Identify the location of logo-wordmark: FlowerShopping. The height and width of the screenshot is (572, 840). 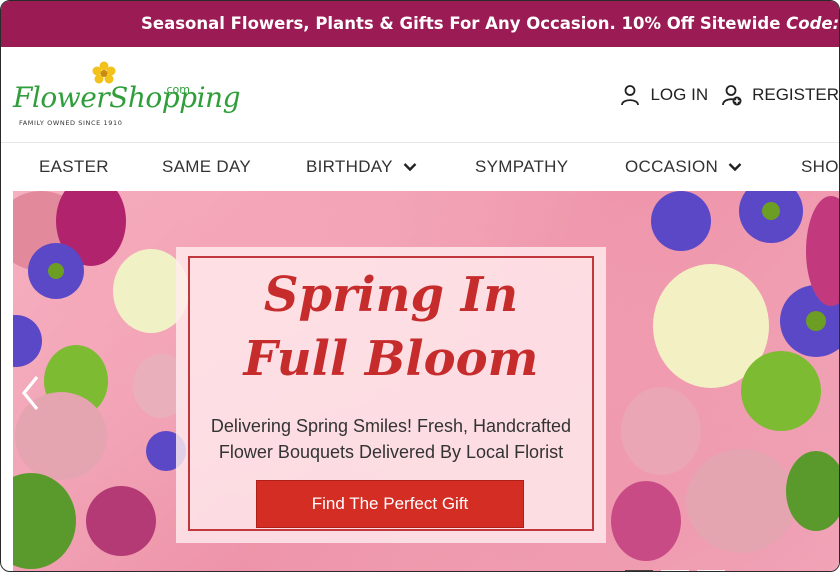
(127, 97).